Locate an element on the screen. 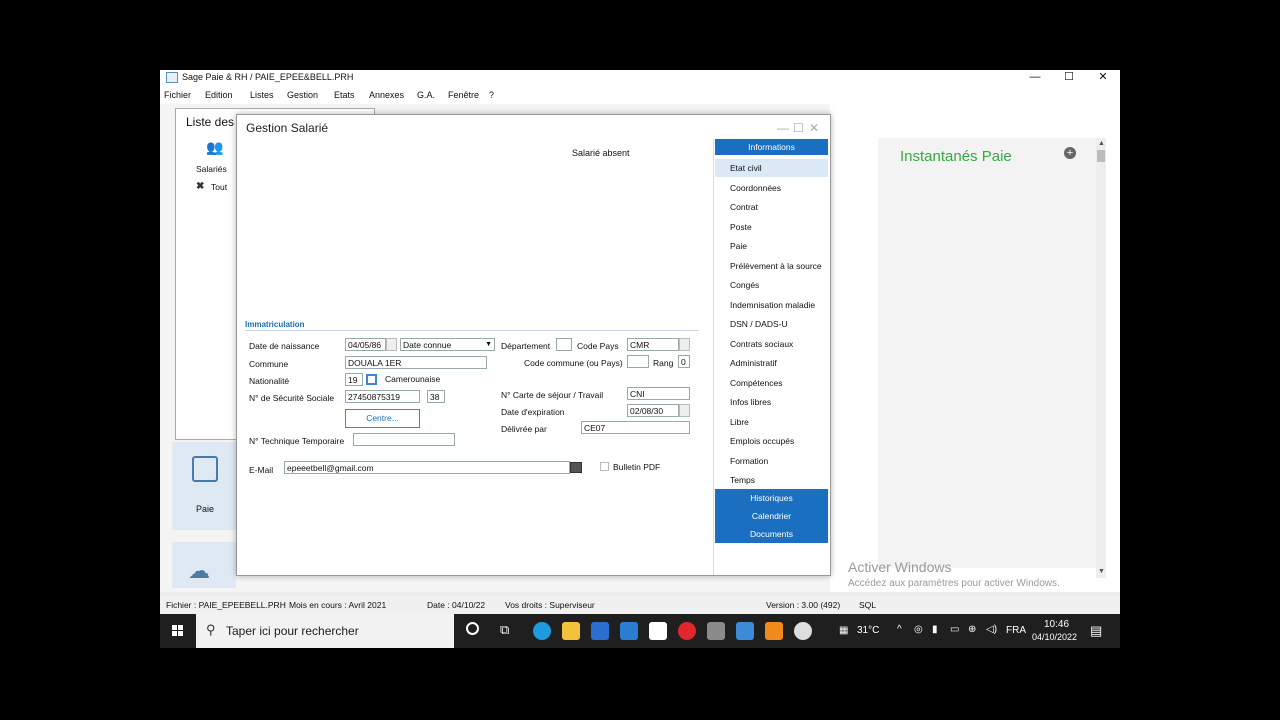  cortana-icon is located at coordinates (472, 628).